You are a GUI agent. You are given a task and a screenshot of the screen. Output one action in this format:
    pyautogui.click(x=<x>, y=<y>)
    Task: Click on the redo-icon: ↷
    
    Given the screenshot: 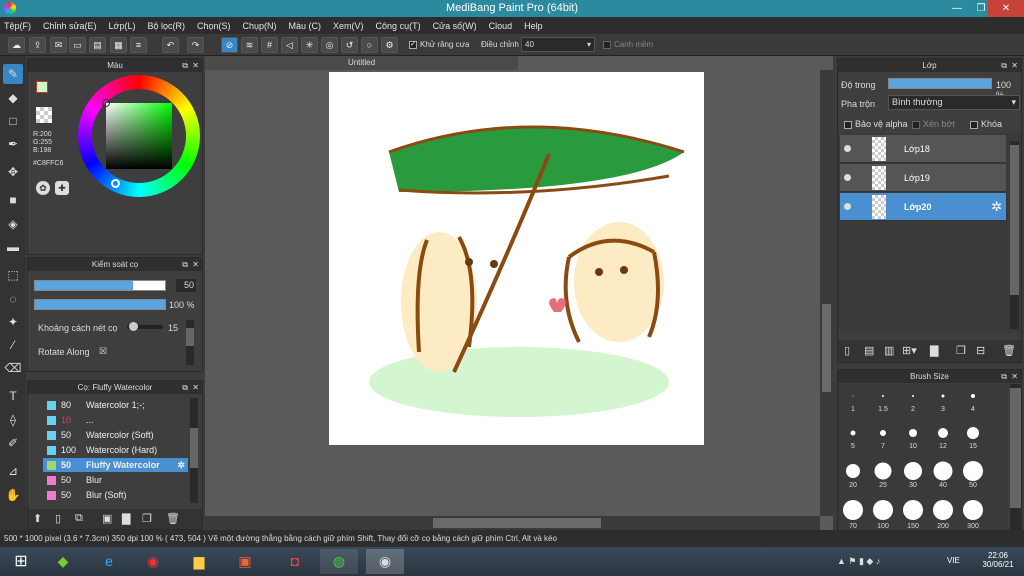 What is the action you would take?
    pyautogui.click(x=195, y=45)
    